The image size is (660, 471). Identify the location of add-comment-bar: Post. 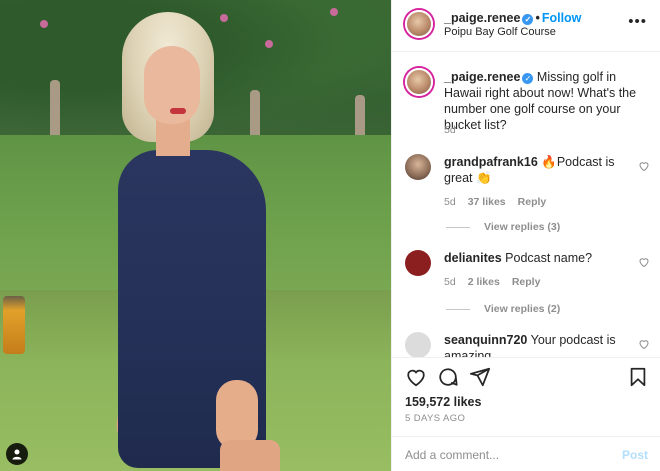
(526, 453).